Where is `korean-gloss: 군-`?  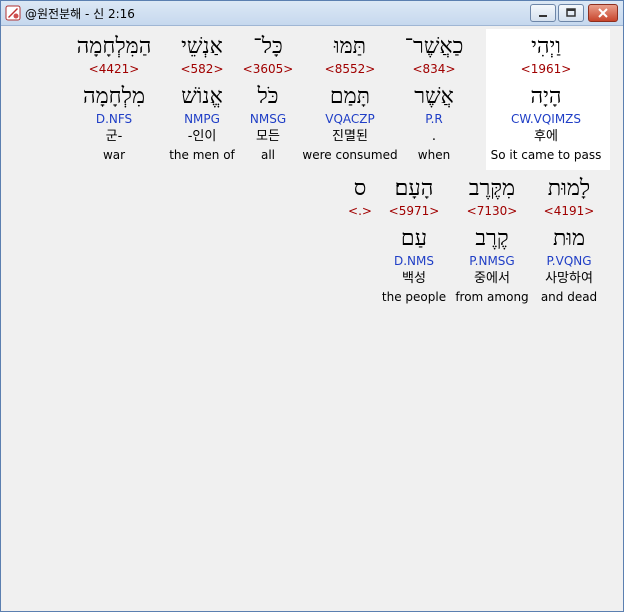 korean-gloss: 군- is located at coordinates (114, 136).